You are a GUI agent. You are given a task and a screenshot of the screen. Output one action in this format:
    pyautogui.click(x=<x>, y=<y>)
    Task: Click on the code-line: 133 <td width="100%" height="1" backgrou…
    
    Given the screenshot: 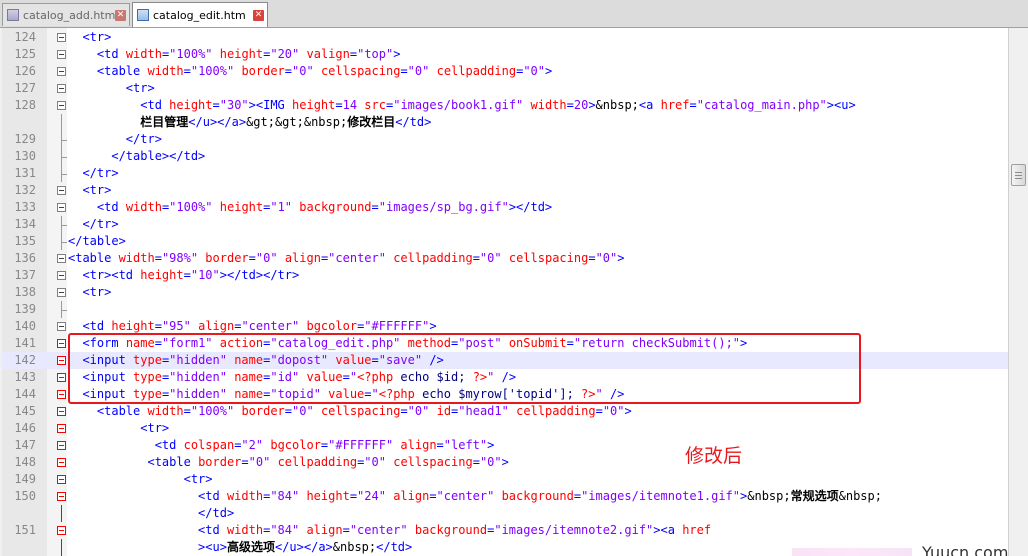 What is the action you would take?
    pyautogui.click(x=505, y=207)
    